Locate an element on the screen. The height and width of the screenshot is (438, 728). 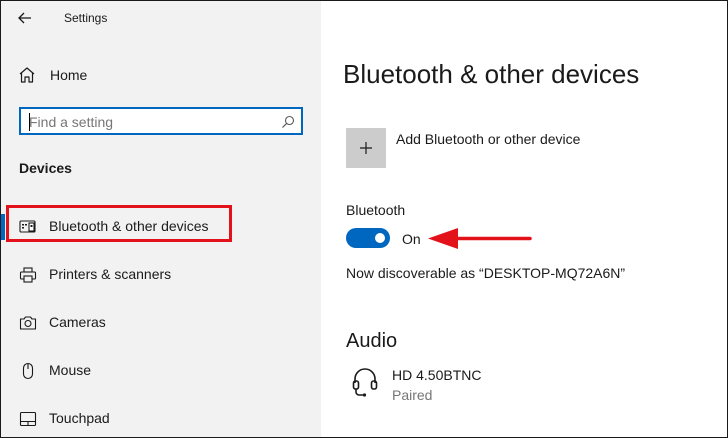
sidebar-item-label: Mouse is located at coordinates (70, 370).